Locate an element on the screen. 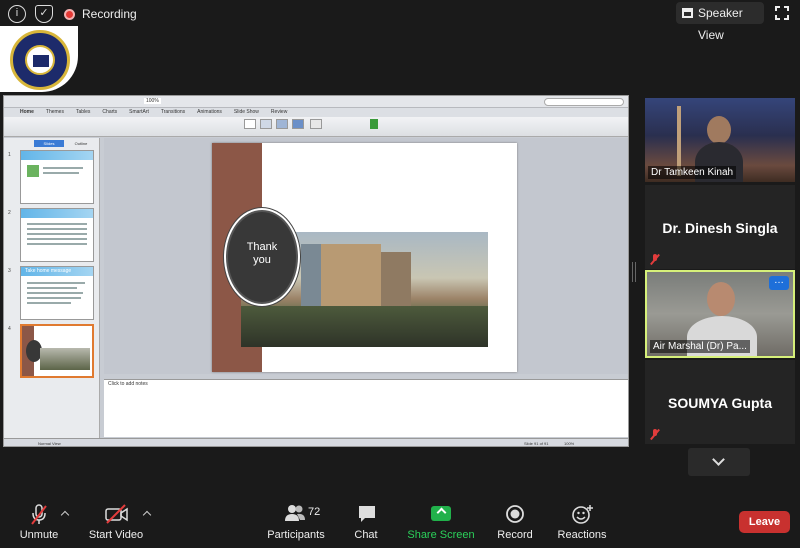 The width and height of the screenshot is (800, 548). chevron-down-icon is located at coordinates (718, 459).